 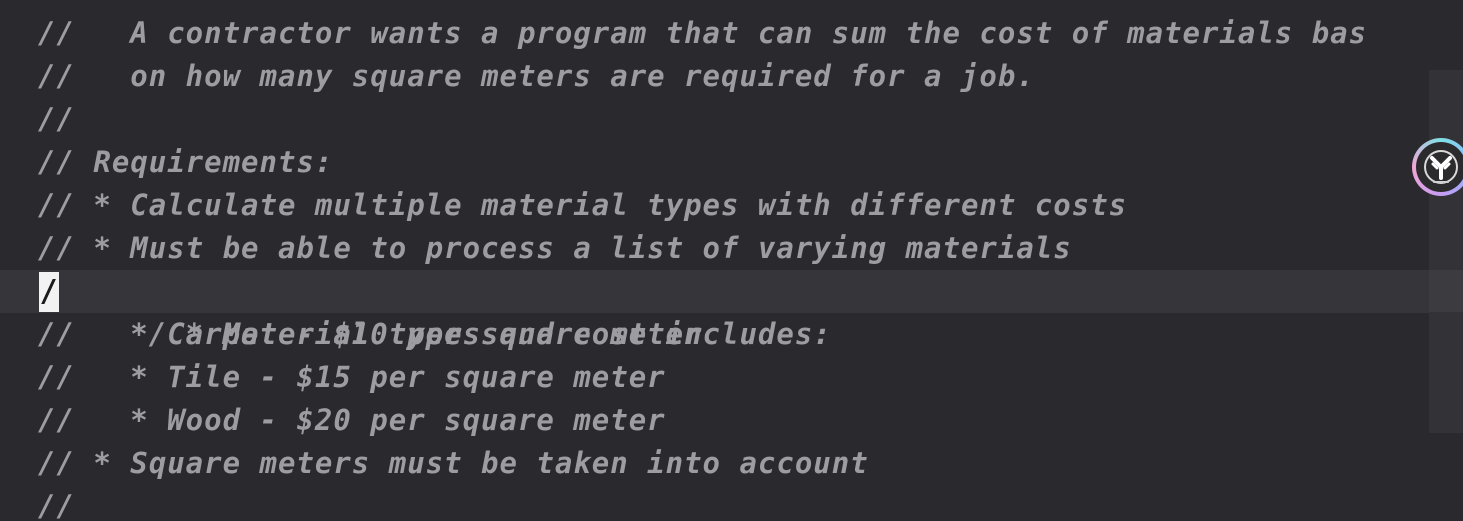 What do you see at coordinates (731, 119) in the screenshot?
I see `code-line-3: //` at bounding box center [731, 119].